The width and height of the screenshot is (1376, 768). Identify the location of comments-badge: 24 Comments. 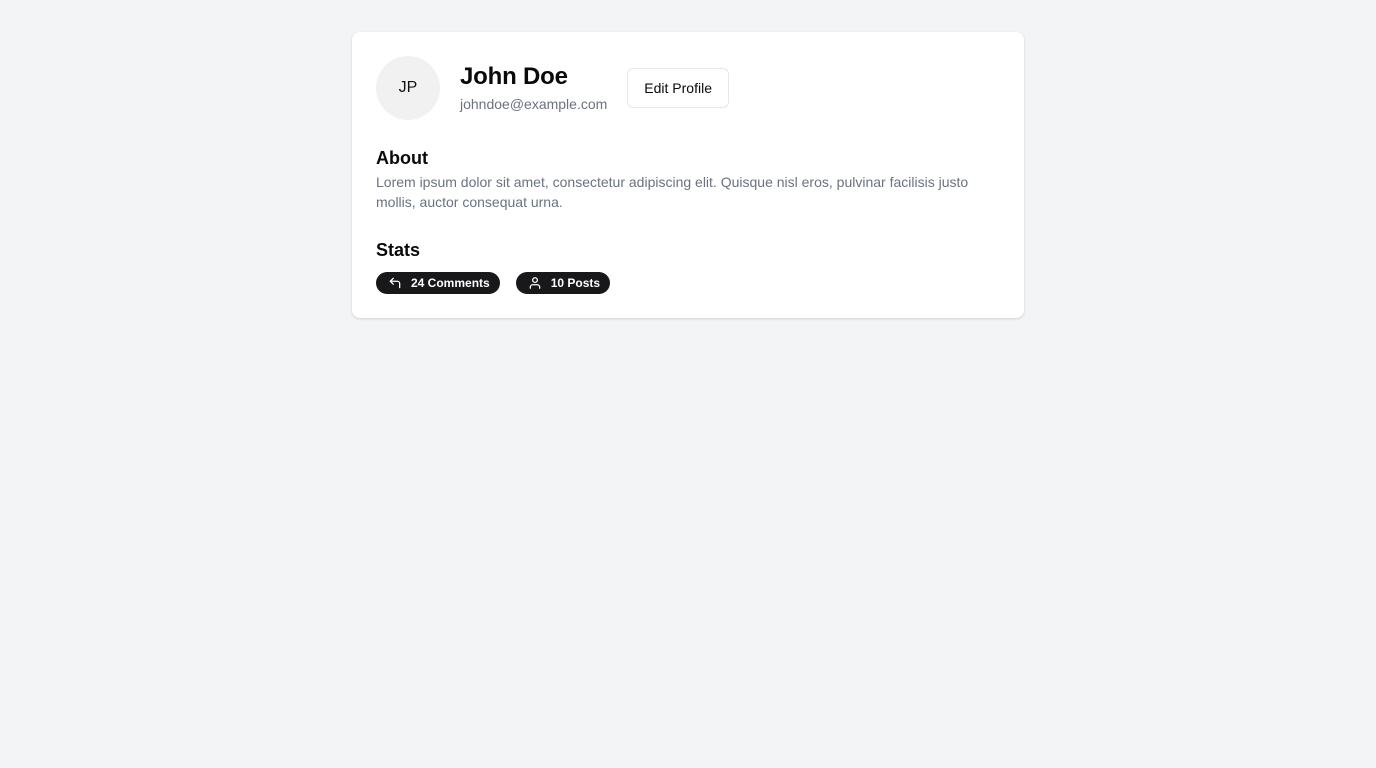
(438, 283).